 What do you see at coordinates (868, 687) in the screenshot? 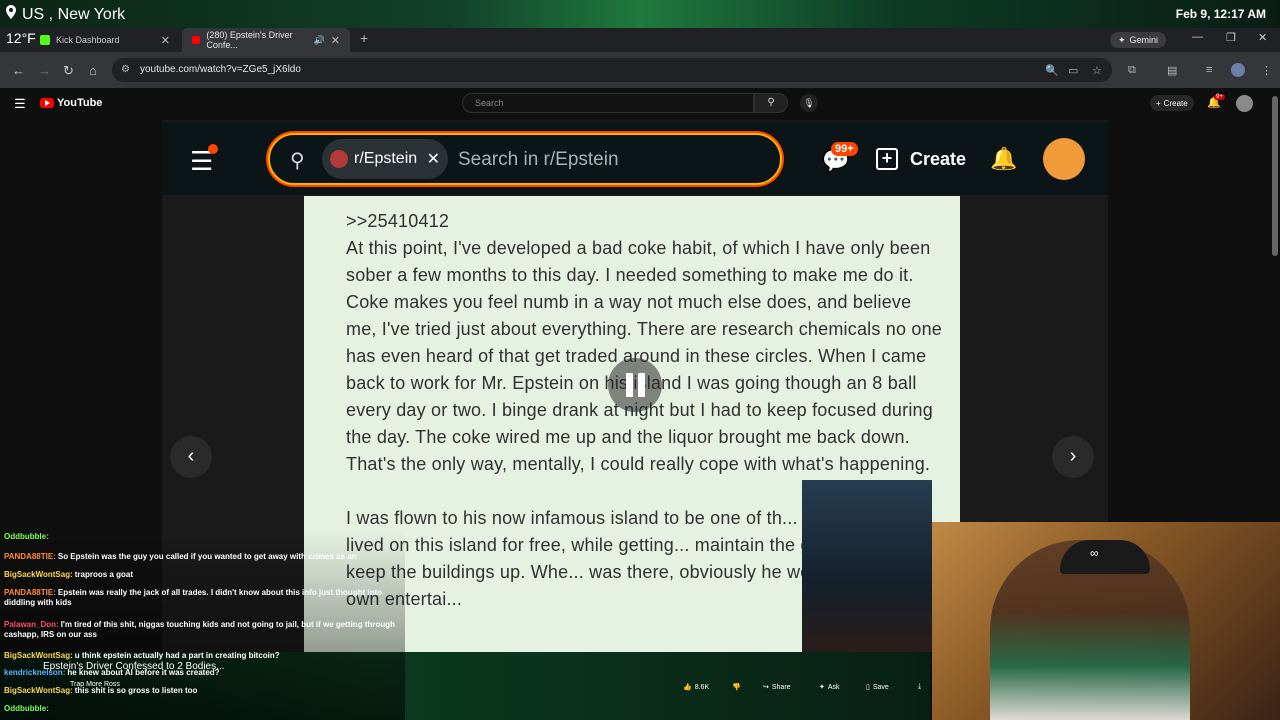
I see `save-icon: ▯` at bounding box center [868, 687].